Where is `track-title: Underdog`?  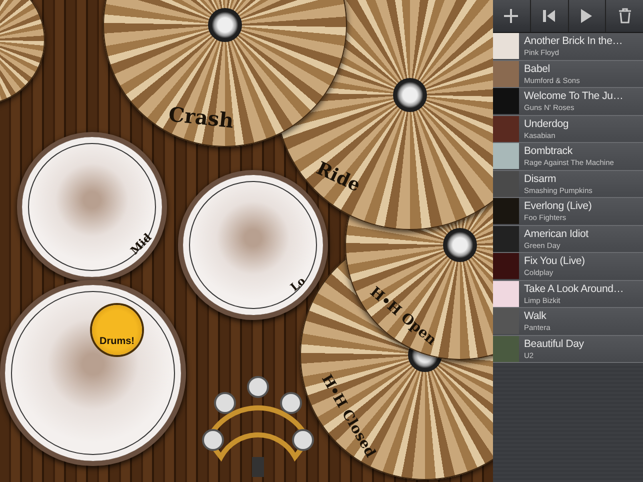
track-title: Underdog is located at coordinates (546, 124).